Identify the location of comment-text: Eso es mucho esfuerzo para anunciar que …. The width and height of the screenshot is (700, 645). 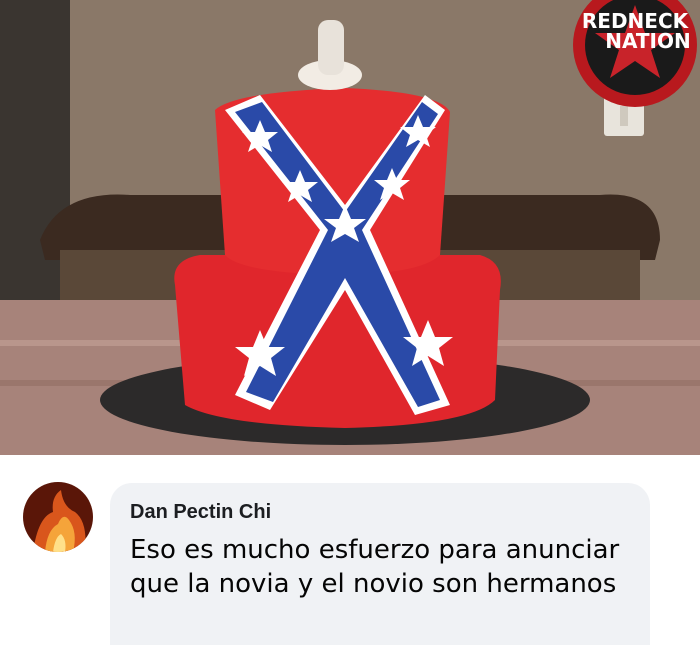
(375, 567).